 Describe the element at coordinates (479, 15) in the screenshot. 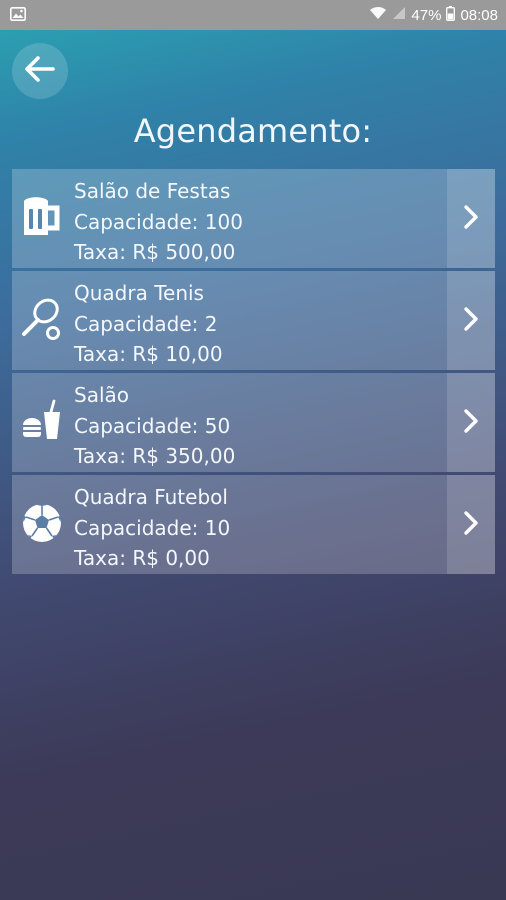

I see `clock: 08:08` at that location.